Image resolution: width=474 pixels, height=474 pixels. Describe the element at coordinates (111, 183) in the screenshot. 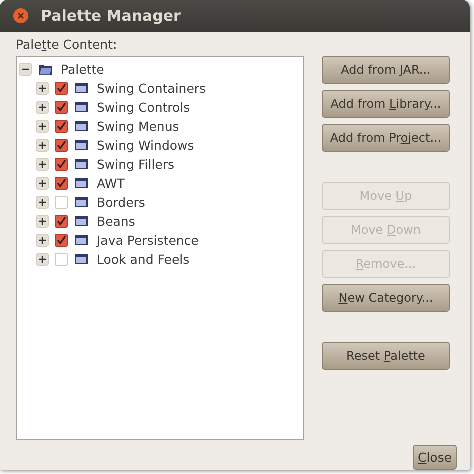

I see `tree-item: AWT` at that location.